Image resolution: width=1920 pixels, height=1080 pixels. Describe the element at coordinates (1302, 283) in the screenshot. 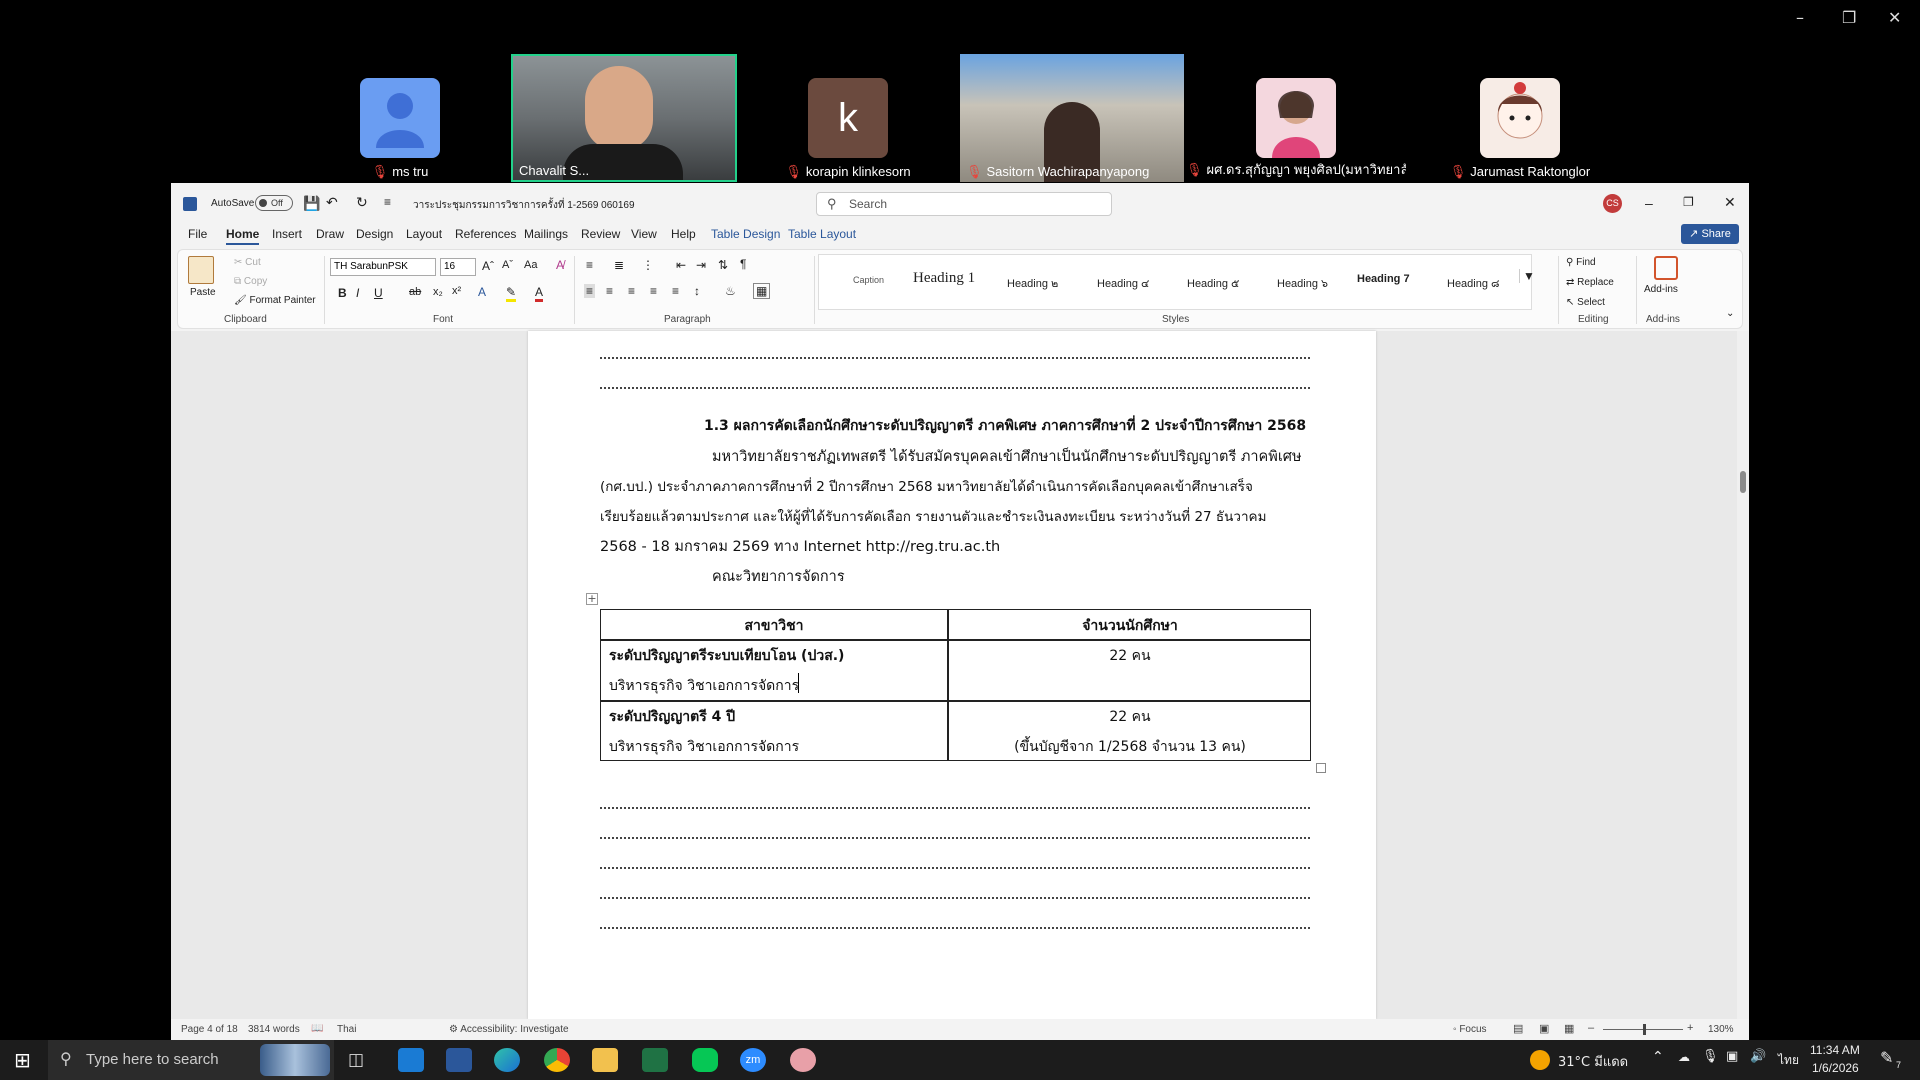

I see `style-heading-6: Heading ๖` at that location.